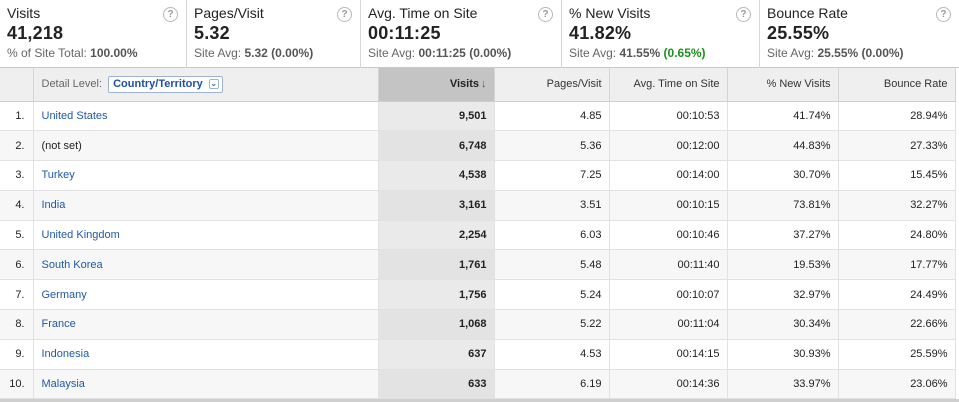  I want to click on country-link: Indonesia, so click(66, 354).